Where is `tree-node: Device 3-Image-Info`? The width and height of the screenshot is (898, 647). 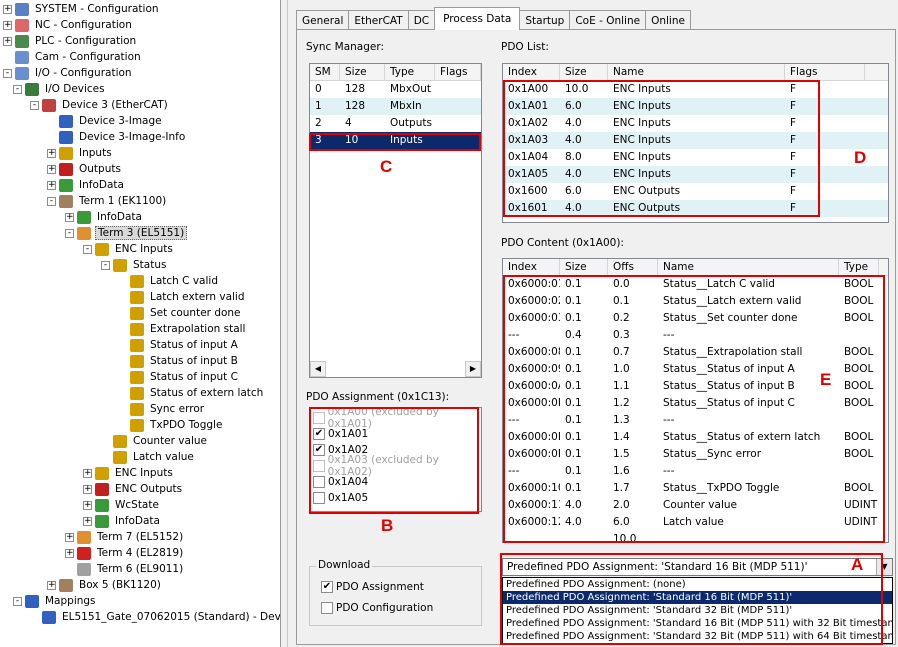 tree-node: Device 3-Image-Info is located at coordinates (117, 137).